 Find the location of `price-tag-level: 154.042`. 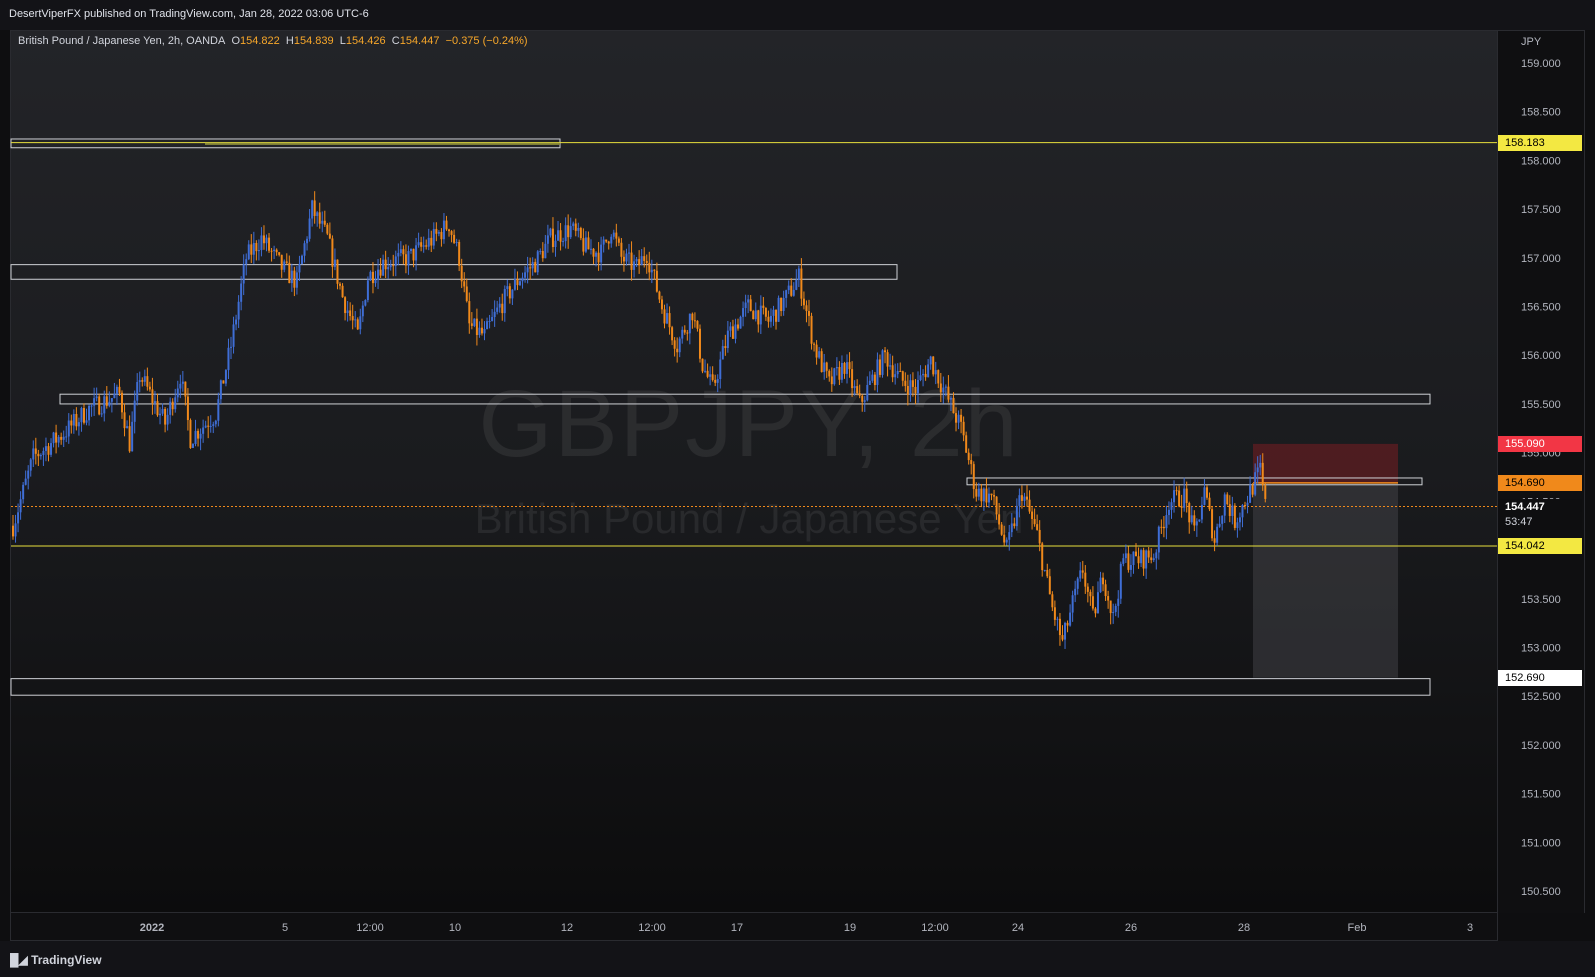

price-tag-level: 154.042 is located at coordinates (1540, 545).